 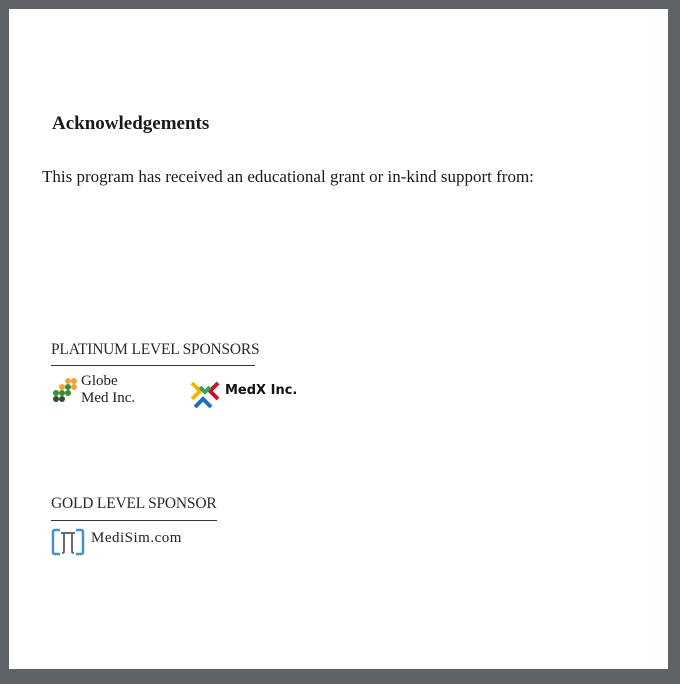 What do you see at coordinates (68, 542) in the screenshot?
I see `medisim-brackets-icon` at bounding box center [68, 542].